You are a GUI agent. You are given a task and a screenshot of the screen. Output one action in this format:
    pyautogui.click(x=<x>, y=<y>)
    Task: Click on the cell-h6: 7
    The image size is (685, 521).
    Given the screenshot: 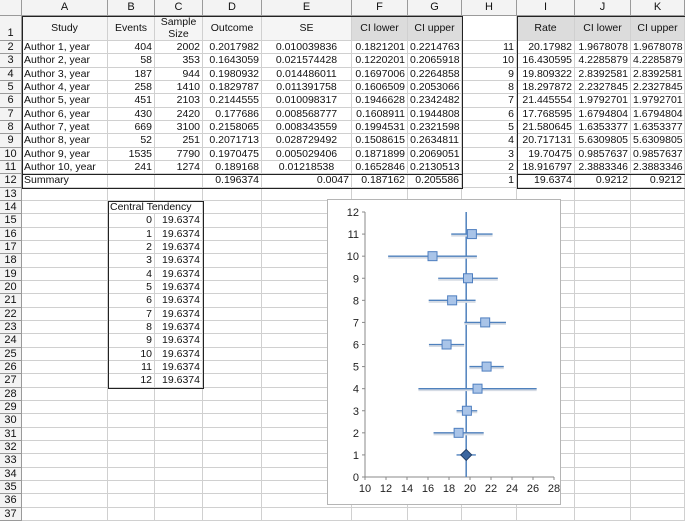 What is the action you would take?
    pyautogui.click(x=489, y=101)
    